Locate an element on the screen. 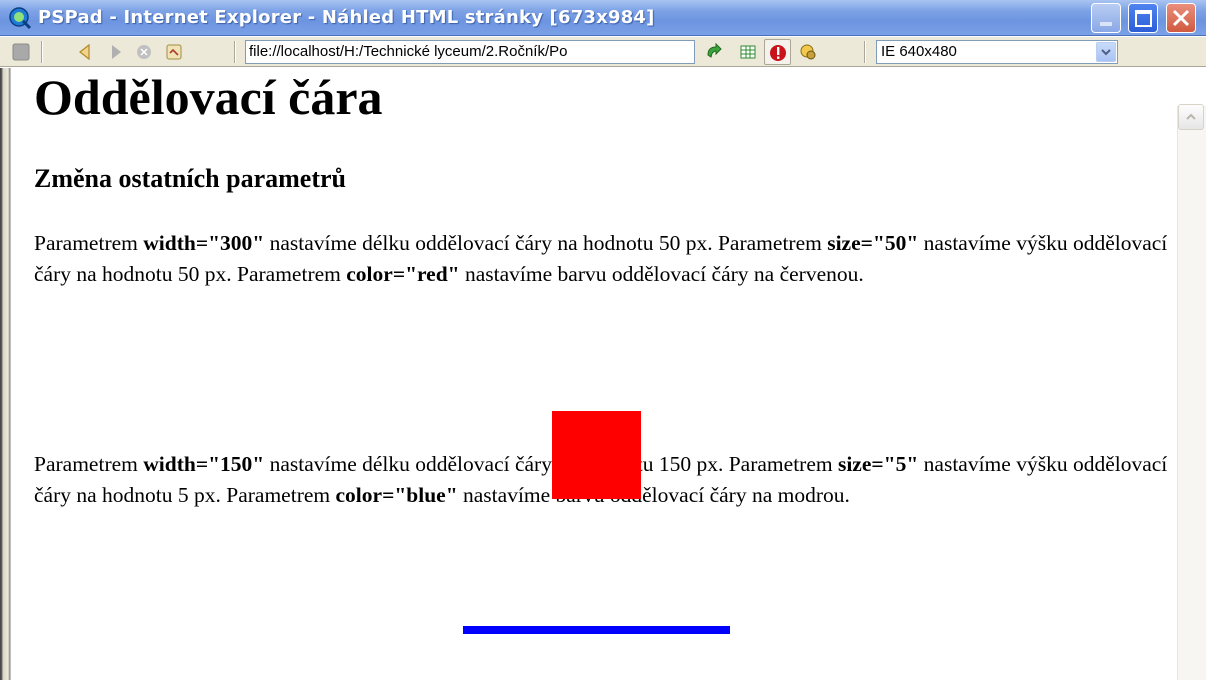 The image size is (1206, 680). app-icon is located at coordinates (20, 18).